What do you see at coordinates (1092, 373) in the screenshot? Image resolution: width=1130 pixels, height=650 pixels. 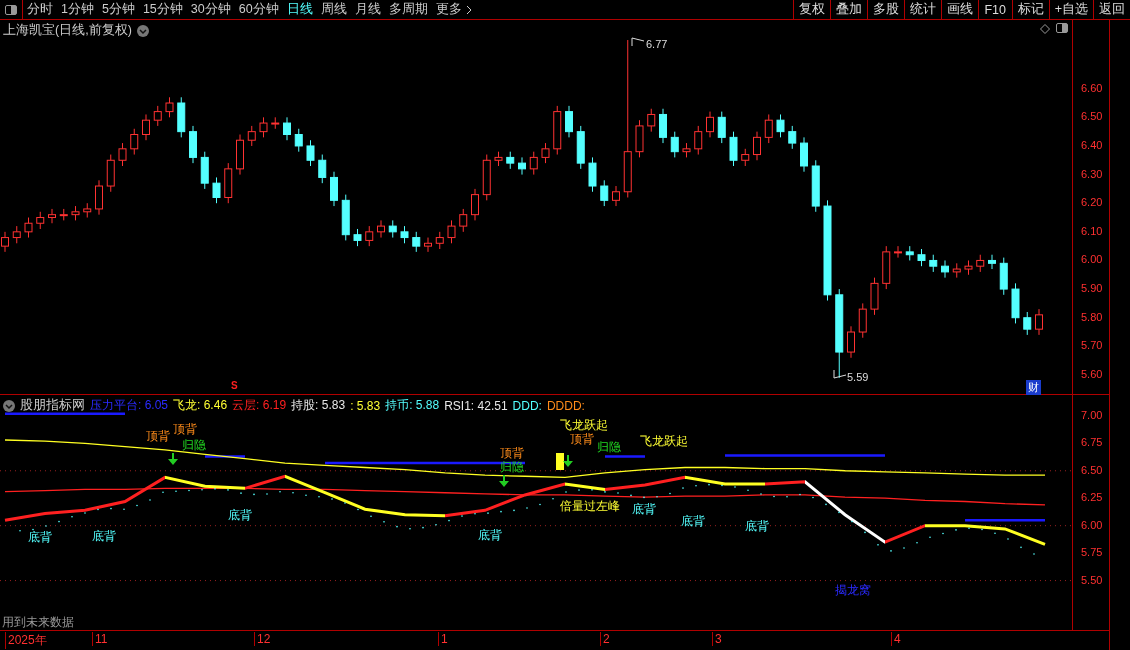 I see `price-axis-label: 5.60` at bounding box center [1092, 373].